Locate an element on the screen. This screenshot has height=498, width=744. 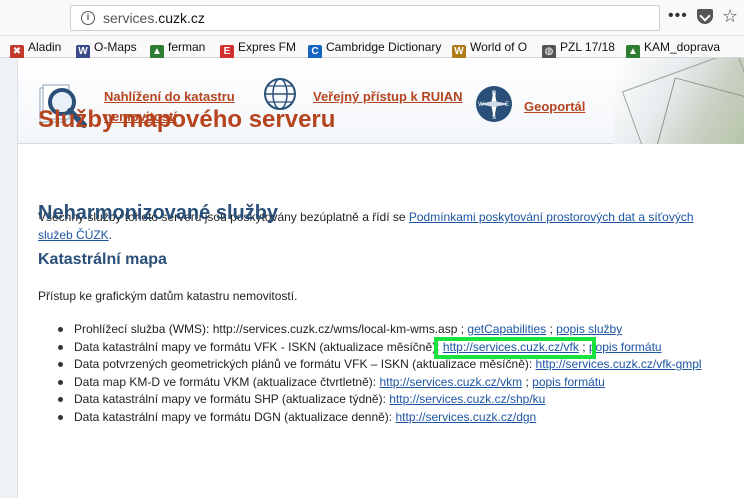
link-geoportal: Geoportál is located at coordinates (554, 107).